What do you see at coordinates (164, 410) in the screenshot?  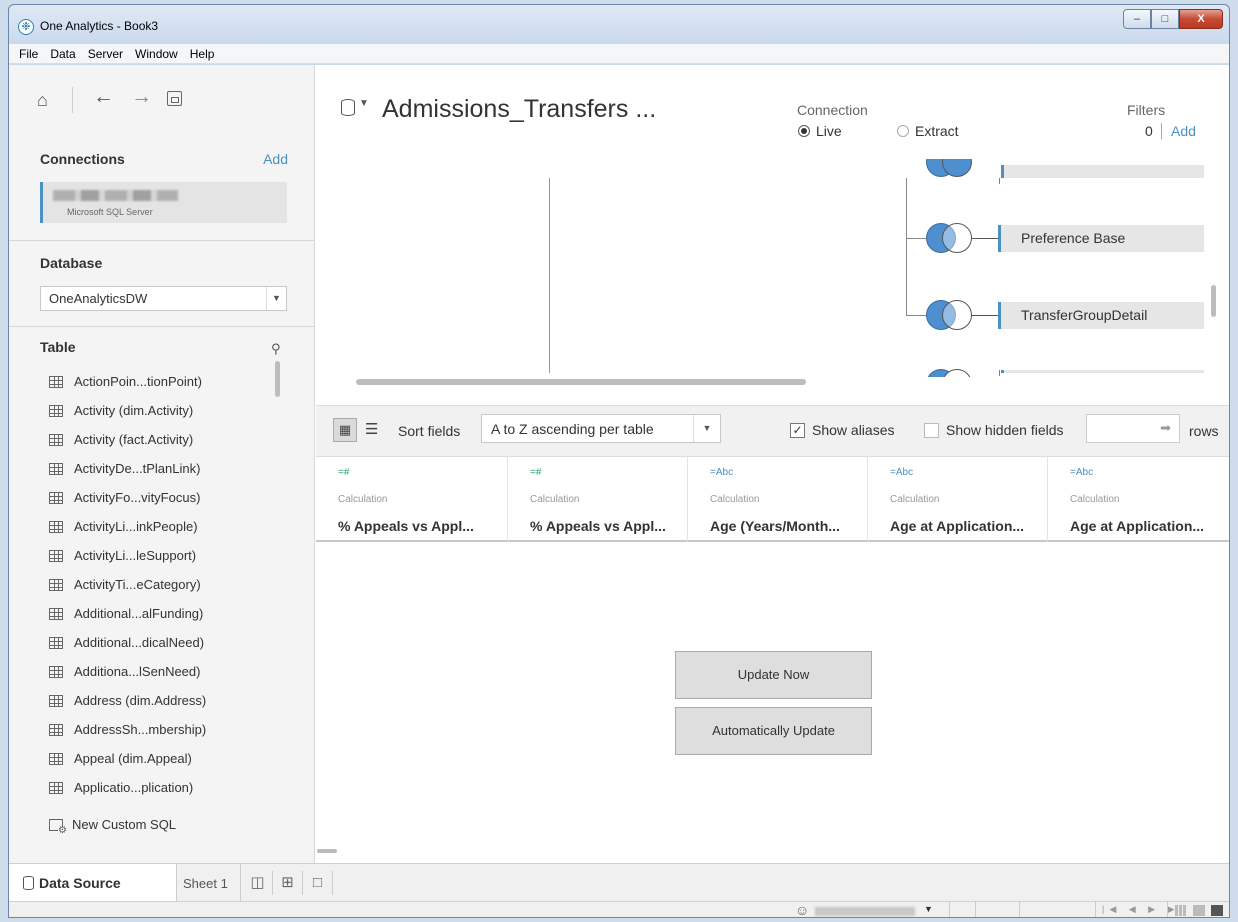 I see `table-item: Activity (dim.Activity)` at bounding box center [164, 410].